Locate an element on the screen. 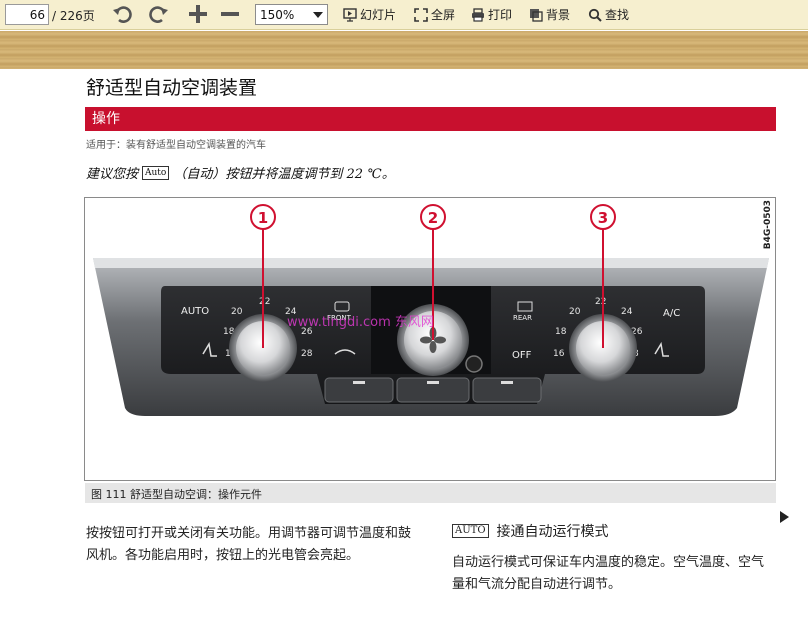 This screenshot has height=627, width=808. right-scale-label: 22 is located at coordinates (600, 302).